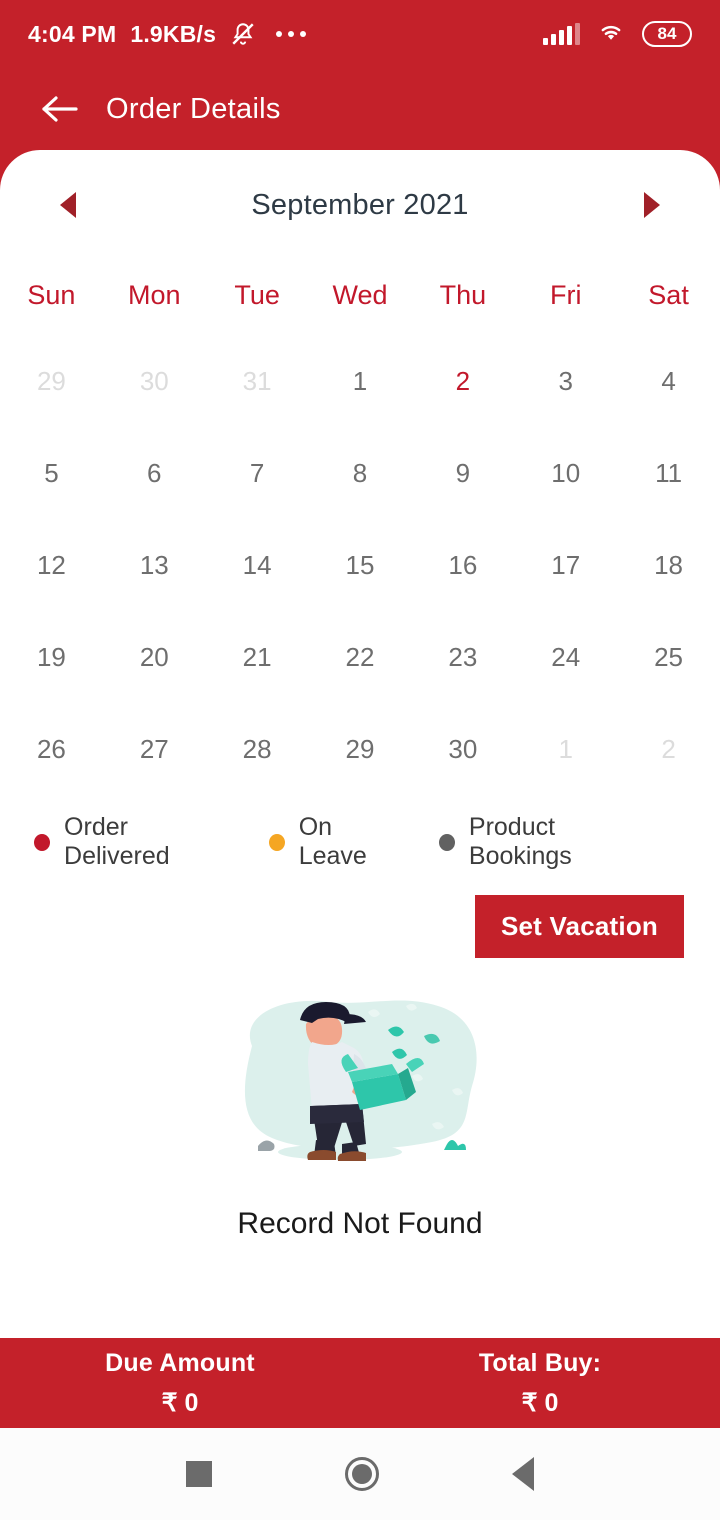  I want to click on calendar-day-cell: 17, so click(565, 565).